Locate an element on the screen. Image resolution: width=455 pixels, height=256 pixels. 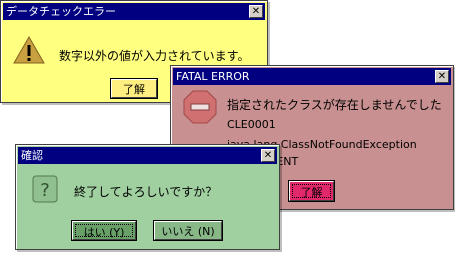
dialog-title: FATAL ERROR is located at coordinates (213, 76).